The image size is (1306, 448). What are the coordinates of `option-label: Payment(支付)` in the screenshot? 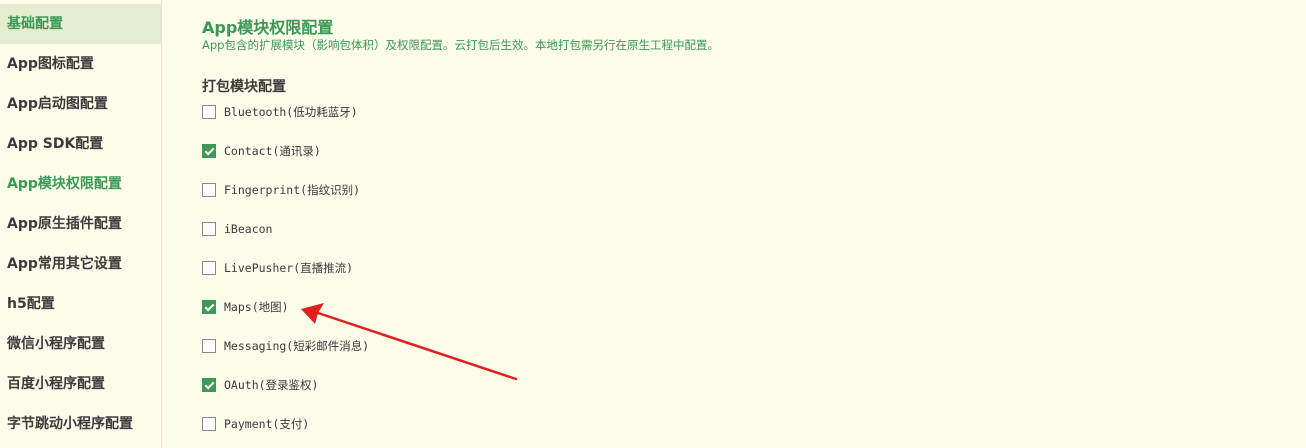 It's located at (267, 424).